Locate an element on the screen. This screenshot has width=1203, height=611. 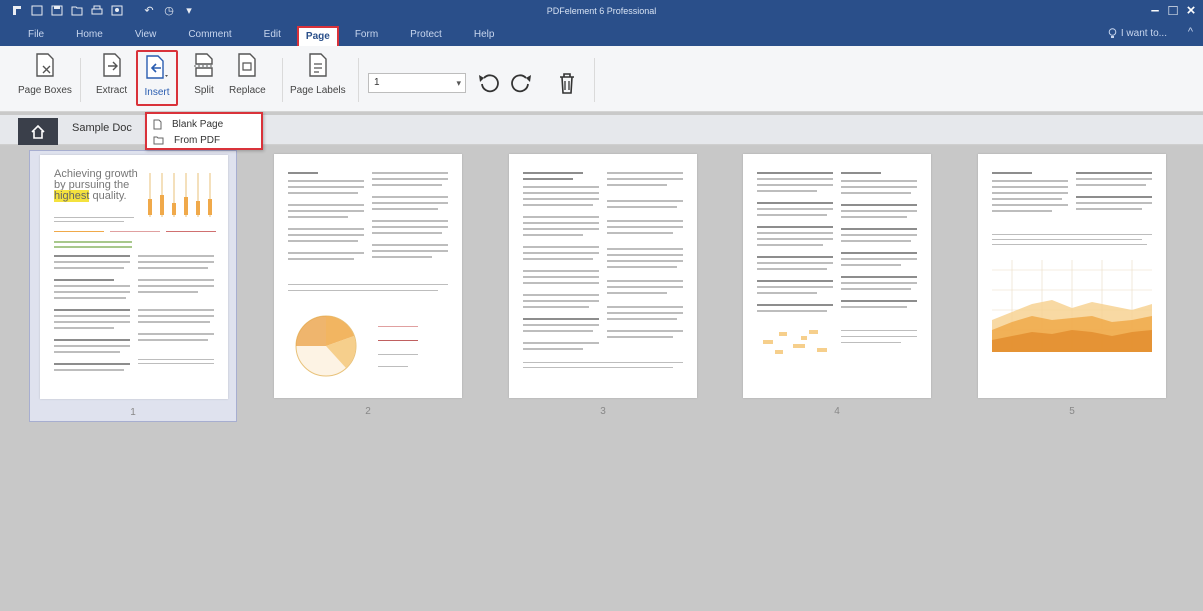
page-thumbnail-4: 4 is located at coordinates (837, 286).